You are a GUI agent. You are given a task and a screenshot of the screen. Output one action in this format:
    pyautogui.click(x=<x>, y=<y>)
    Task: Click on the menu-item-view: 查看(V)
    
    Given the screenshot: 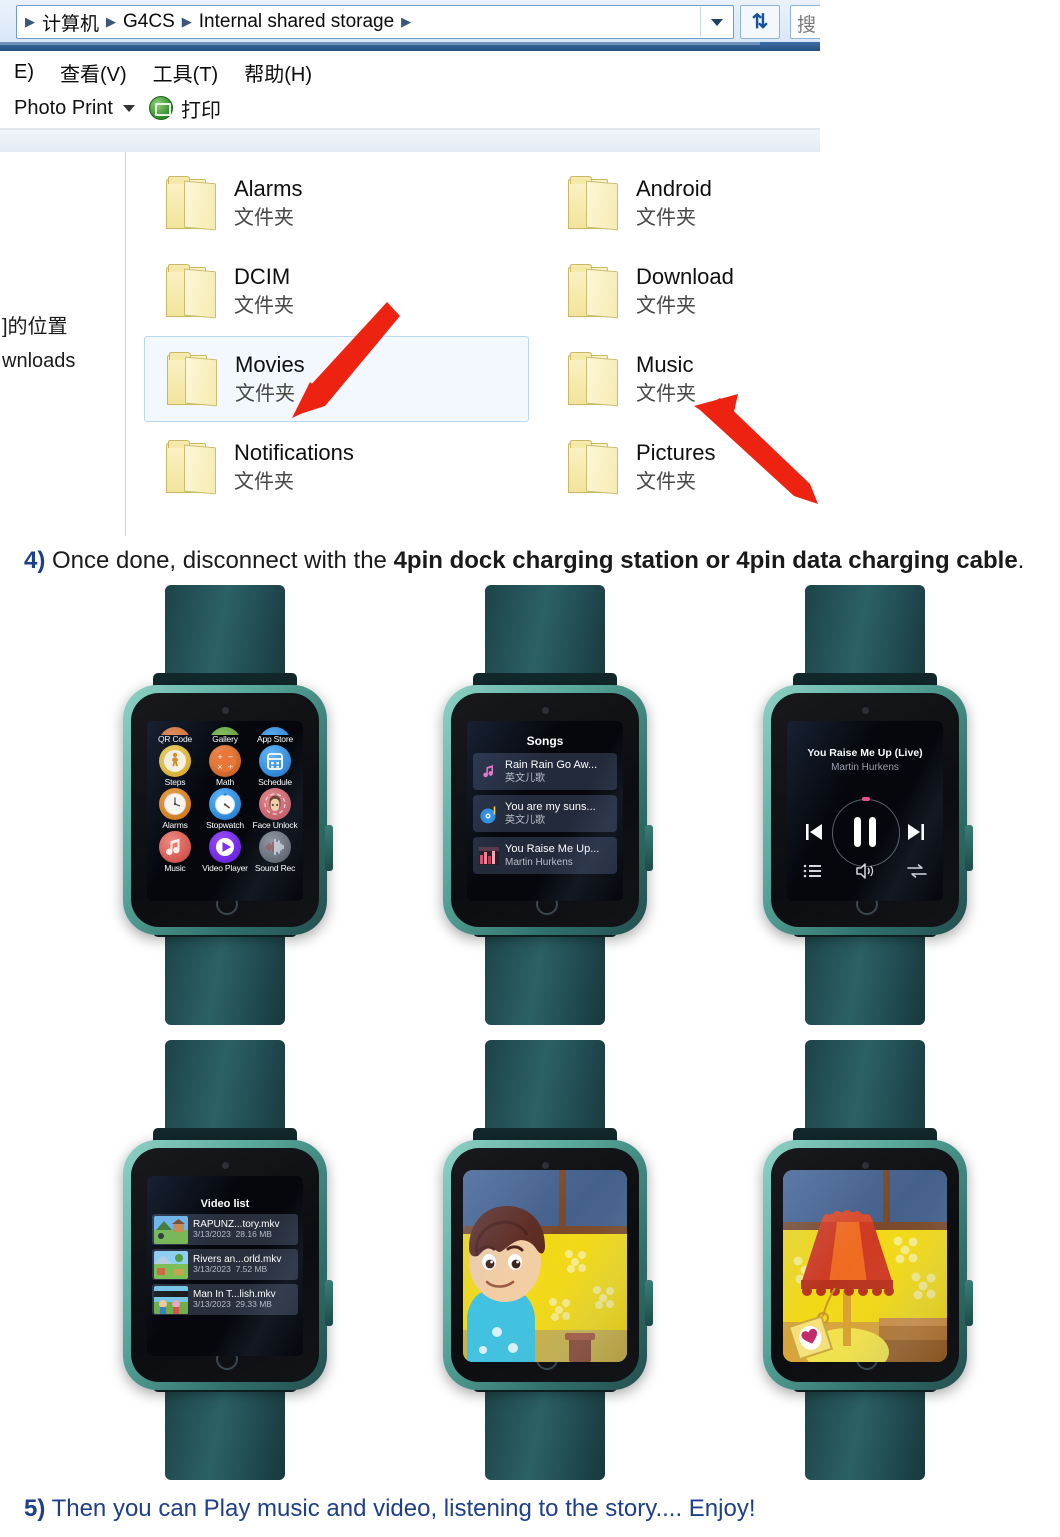 What is the action you would take?
    pyautogui.click(x=93, y=72)
    